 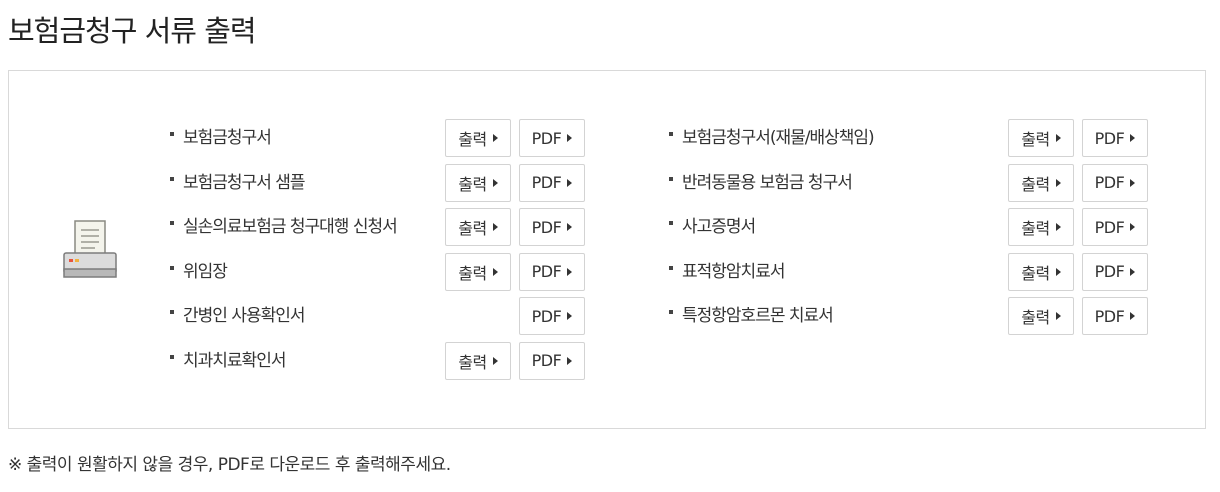 I want to click on document-name: 간병인 사용확인서, so click(x=244, y=316).